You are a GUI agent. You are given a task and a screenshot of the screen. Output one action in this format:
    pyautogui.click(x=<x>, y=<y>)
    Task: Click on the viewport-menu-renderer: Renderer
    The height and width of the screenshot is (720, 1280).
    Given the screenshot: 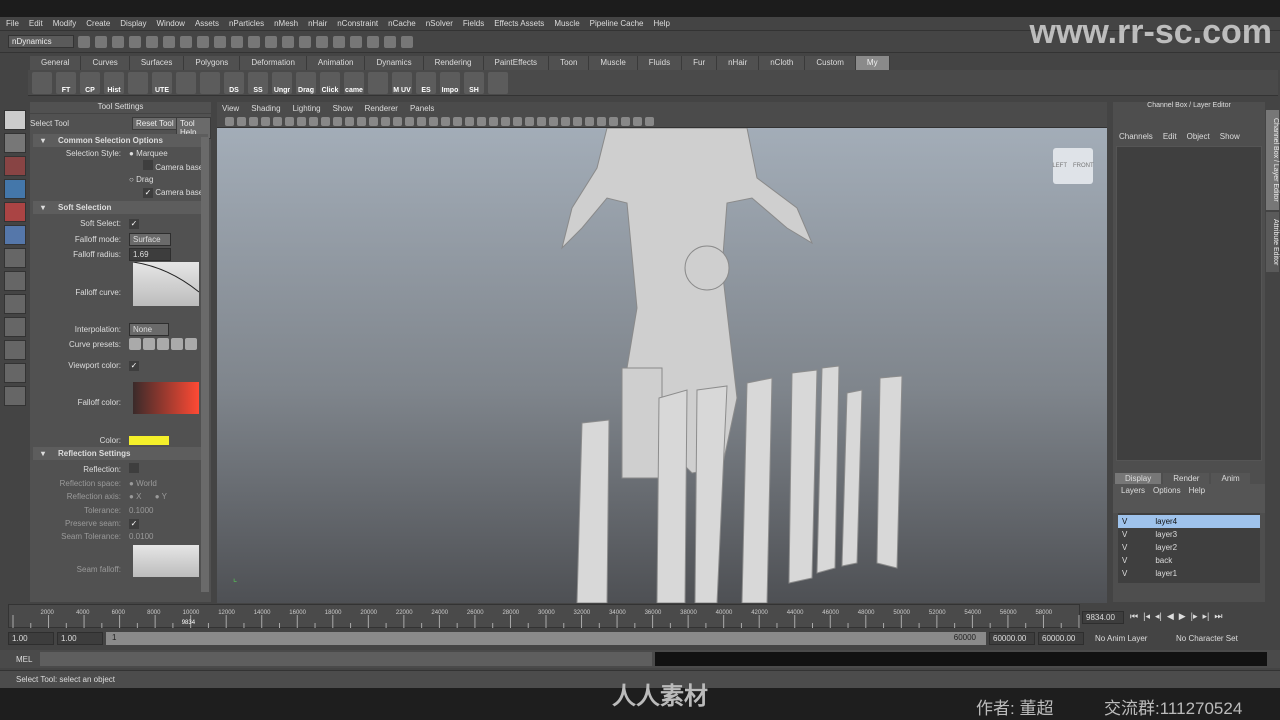 What is the action you would take?
    pyautogui.click(x=381, y=108)
    